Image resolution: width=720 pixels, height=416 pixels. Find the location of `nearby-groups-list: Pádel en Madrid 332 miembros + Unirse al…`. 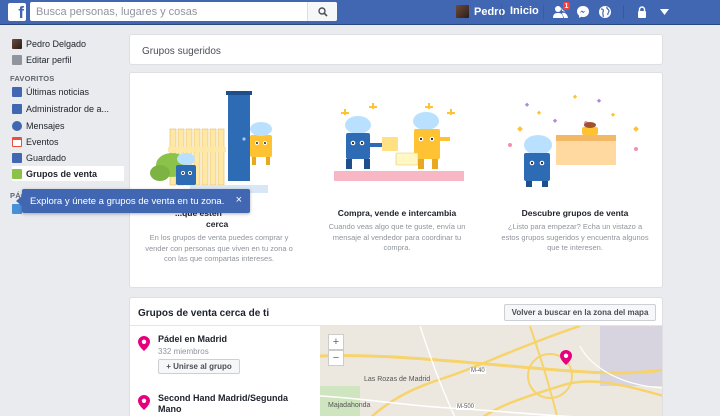

nearby-groups-list: Pádel en Madrid 332 miembros + Unirse al… is located at coordinates (225, 371).